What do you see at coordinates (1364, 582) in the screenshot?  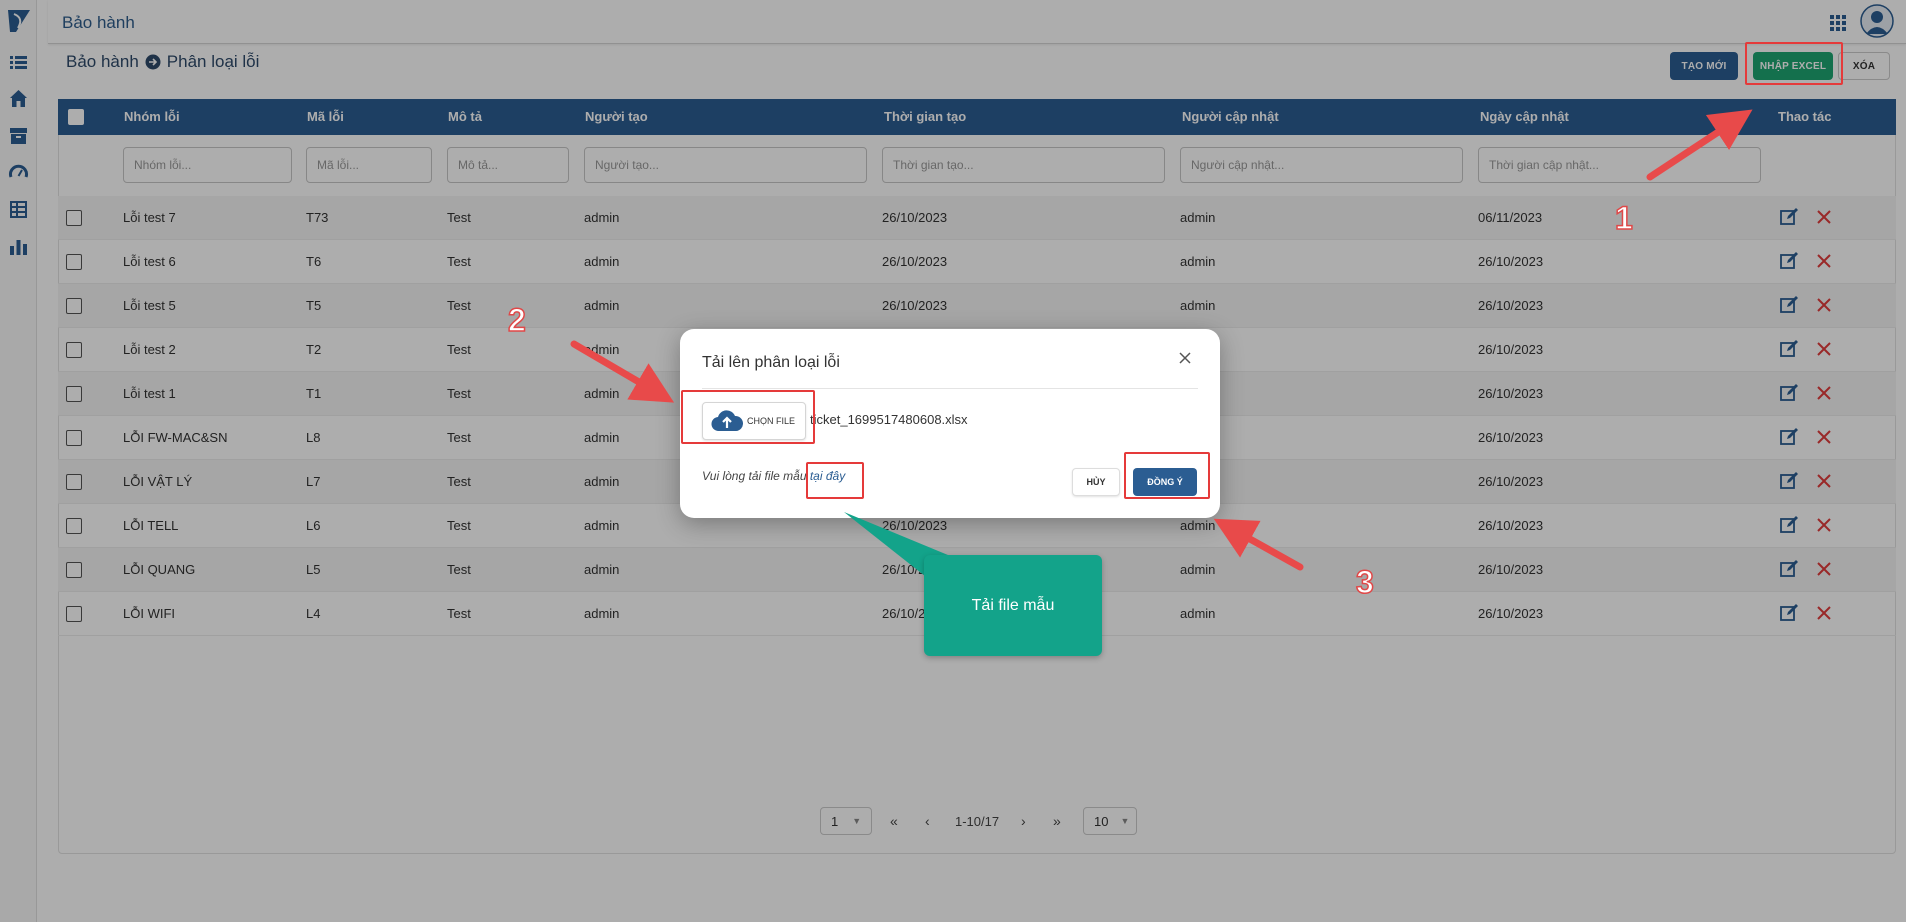 I see `step-number-3: 3` at bounding box center [1364, 582].